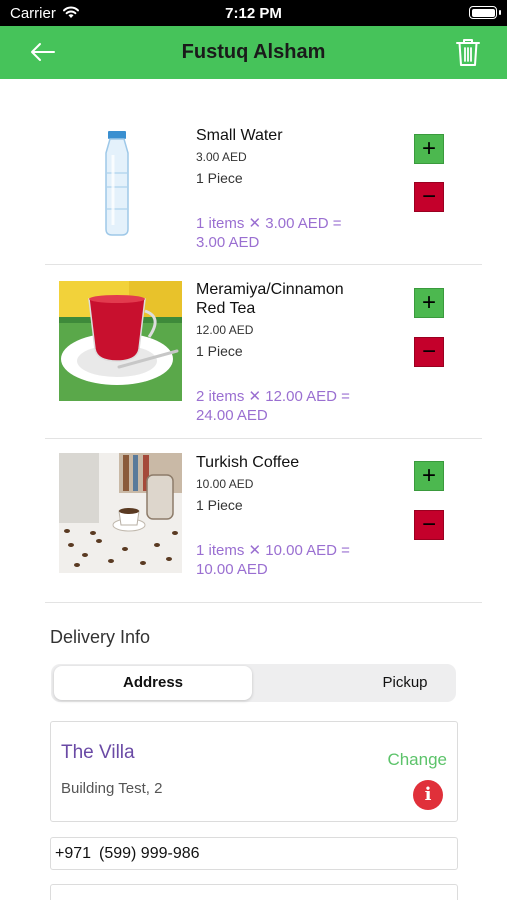 Image resolution: width=507 pixels, height=900 pixels. I want to click on status-bar: Carrier 7:12 PM, so click(253, 13).